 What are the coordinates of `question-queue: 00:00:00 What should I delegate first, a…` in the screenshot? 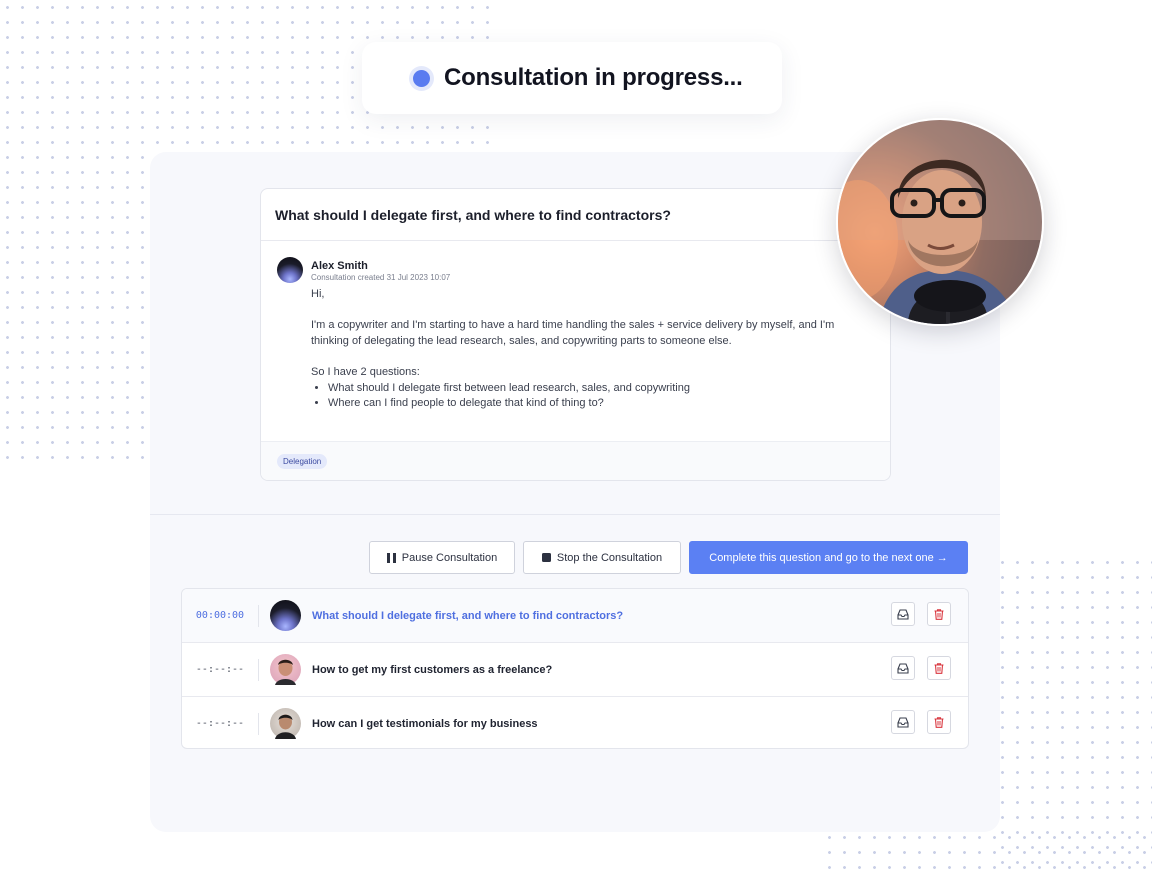 It's located at (575, 668).